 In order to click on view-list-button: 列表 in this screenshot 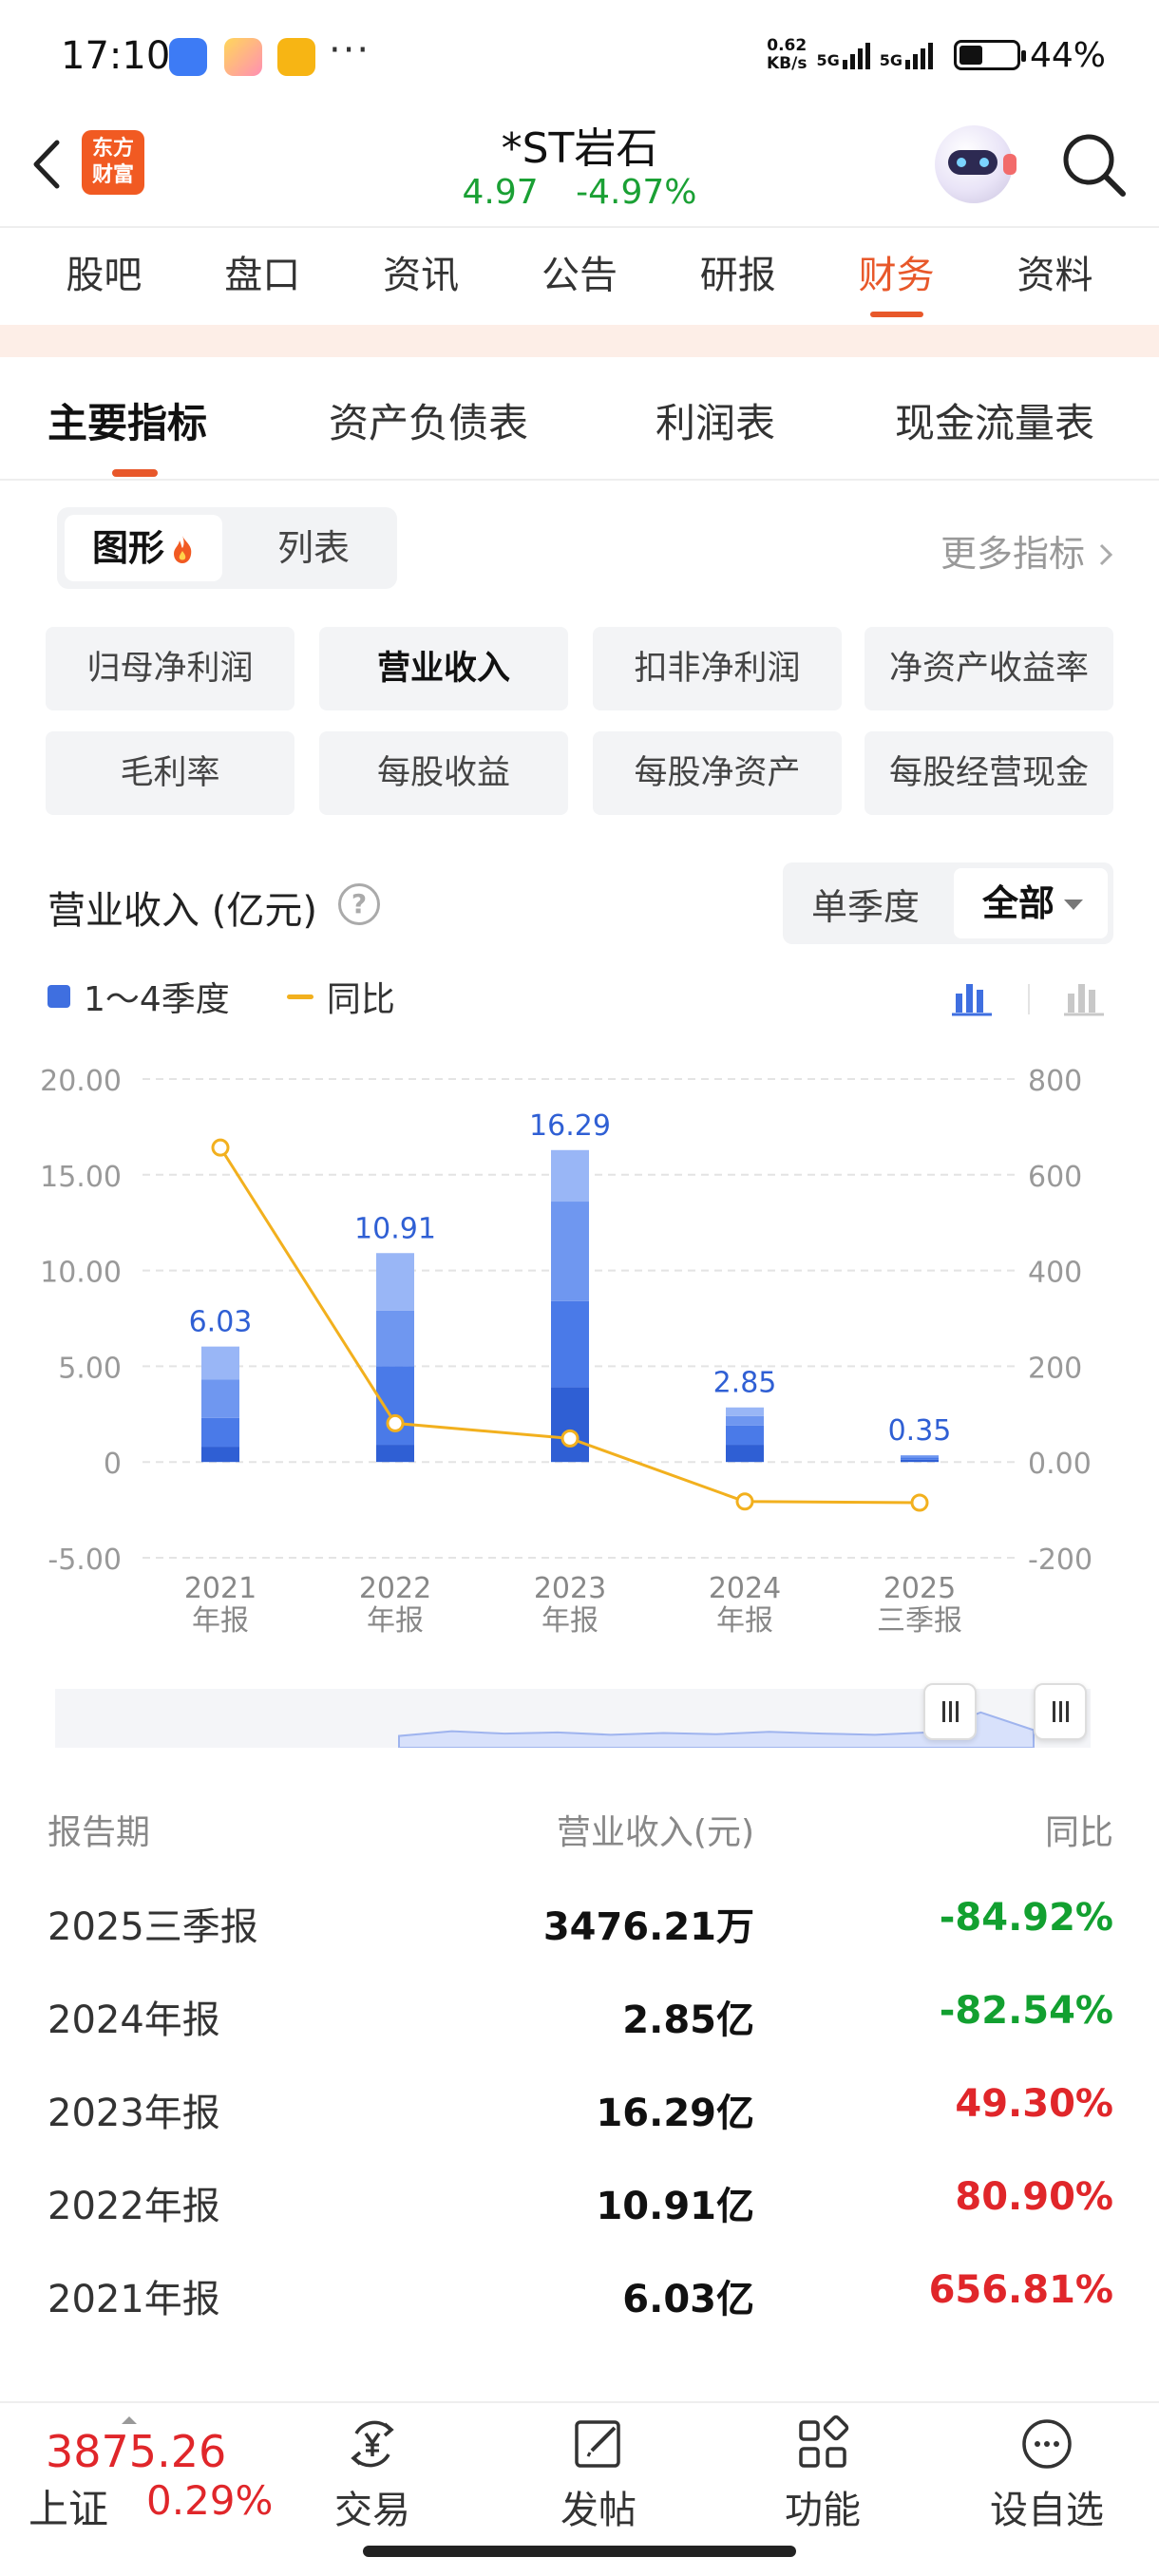, I will do `click(314, 548)`.